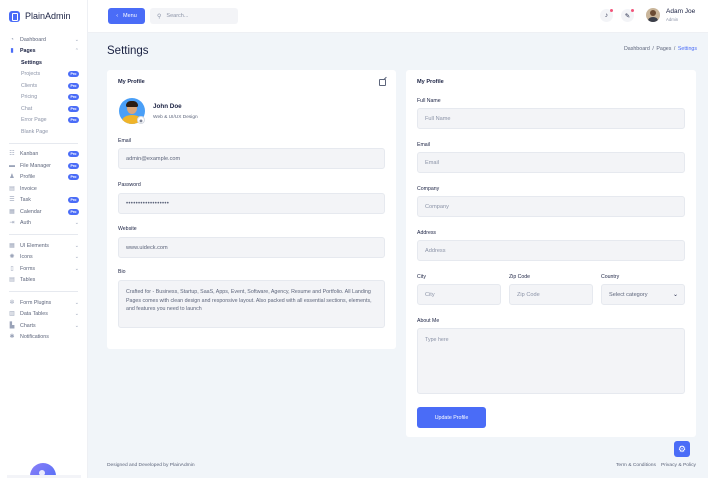 The width and height of the screenshot is (708, 478). I want to click on menu-toggle-button: ‹ Menu, so click(126, 16).